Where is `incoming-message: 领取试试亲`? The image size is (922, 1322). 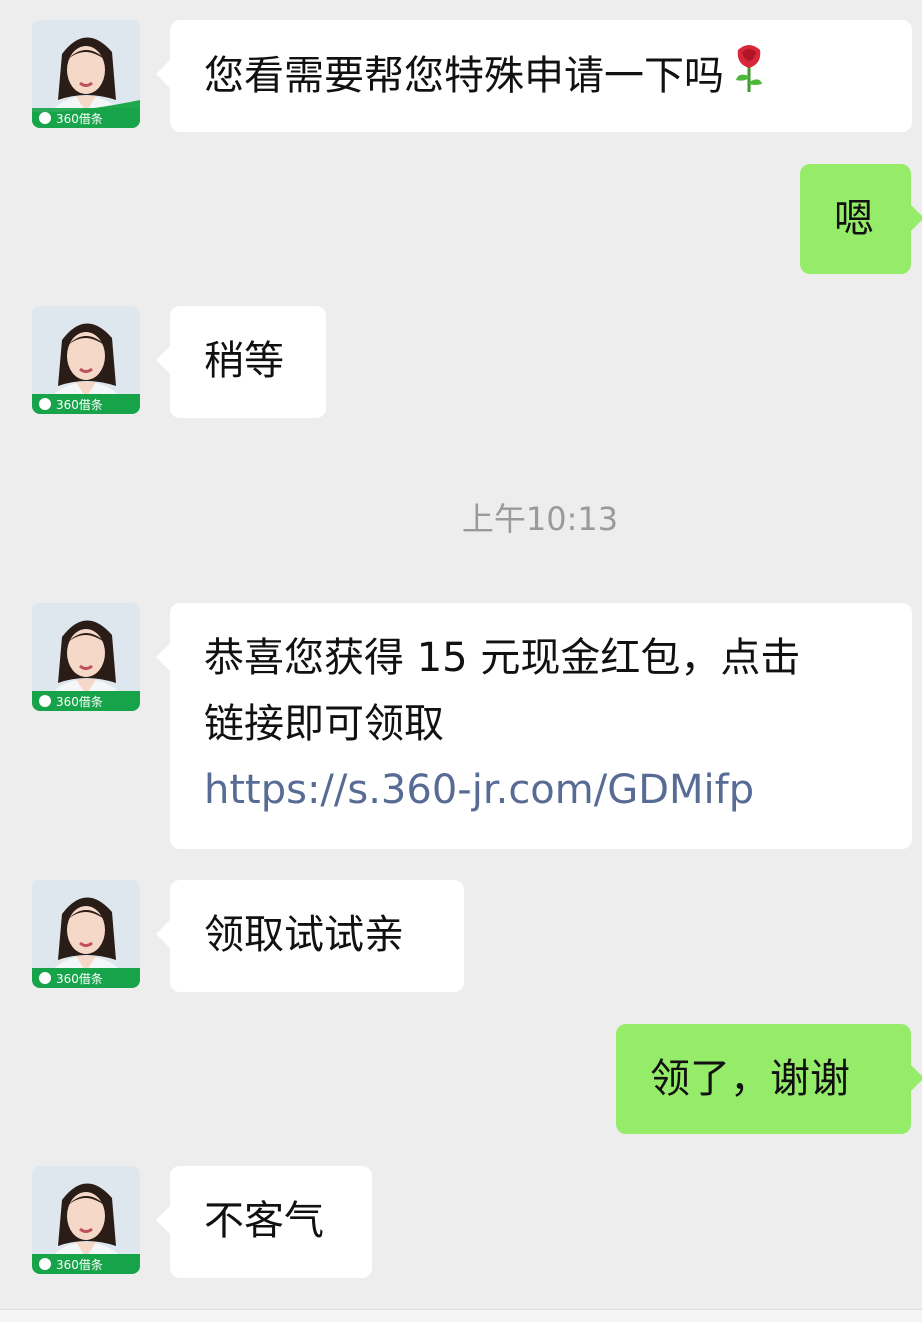 incoming-message: 领取试试亲 is located at coordinates (310, 936).